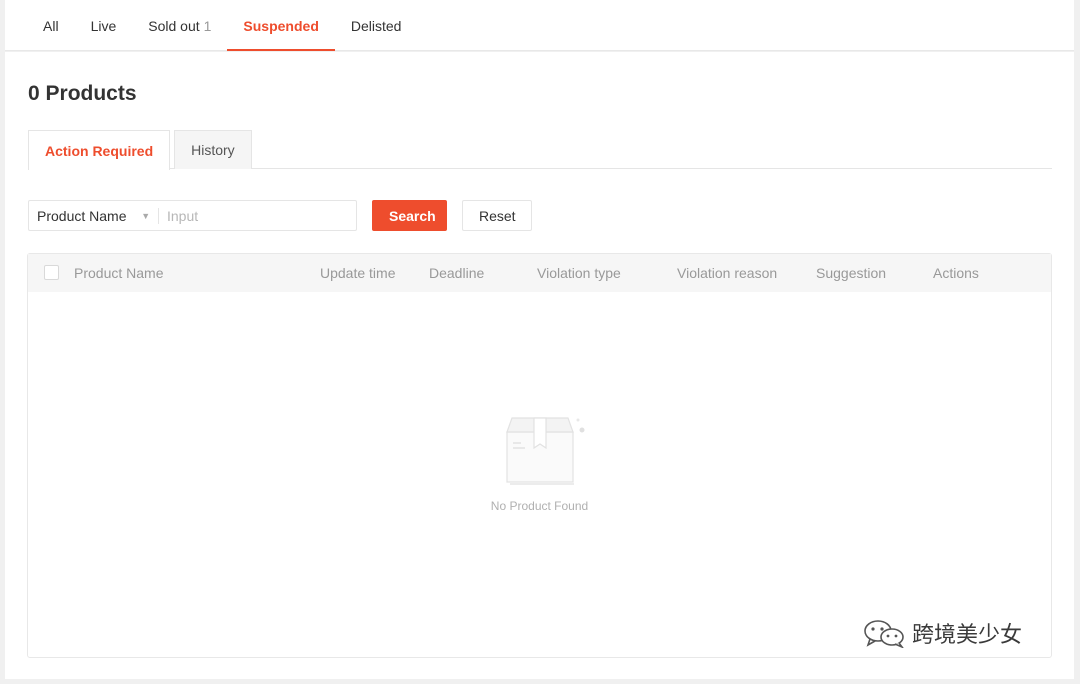 This screenshot has height=684, width=1080. I want to click on tab-sold-out: Sold out 1, so click(179, 25).